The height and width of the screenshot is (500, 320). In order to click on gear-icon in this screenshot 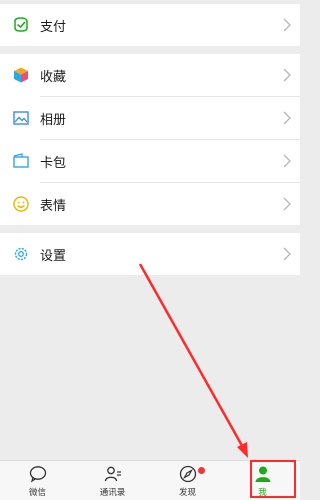, I will do `click(21, 254)`.